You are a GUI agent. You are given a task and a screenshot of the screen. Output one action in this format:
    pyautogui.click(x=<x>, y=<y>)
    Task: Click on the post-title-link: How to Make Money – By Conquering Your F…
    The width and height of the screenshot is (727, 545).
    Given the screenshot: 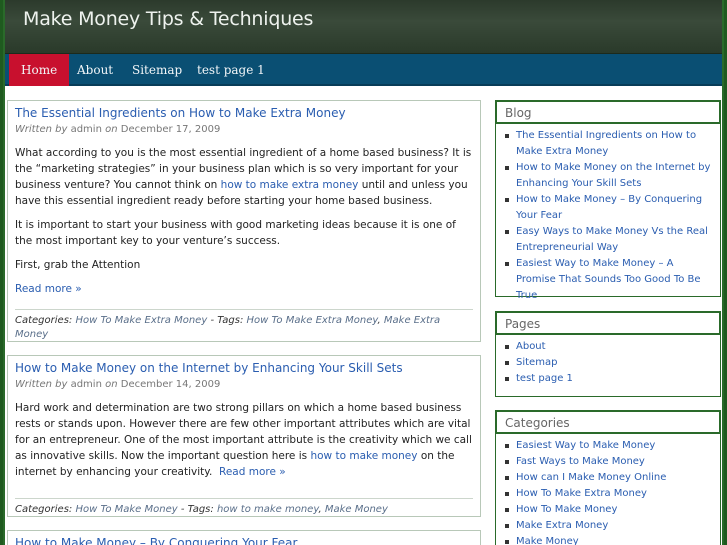 What is the action you would take?
    pyautogui.click(x=244, y=540)
    